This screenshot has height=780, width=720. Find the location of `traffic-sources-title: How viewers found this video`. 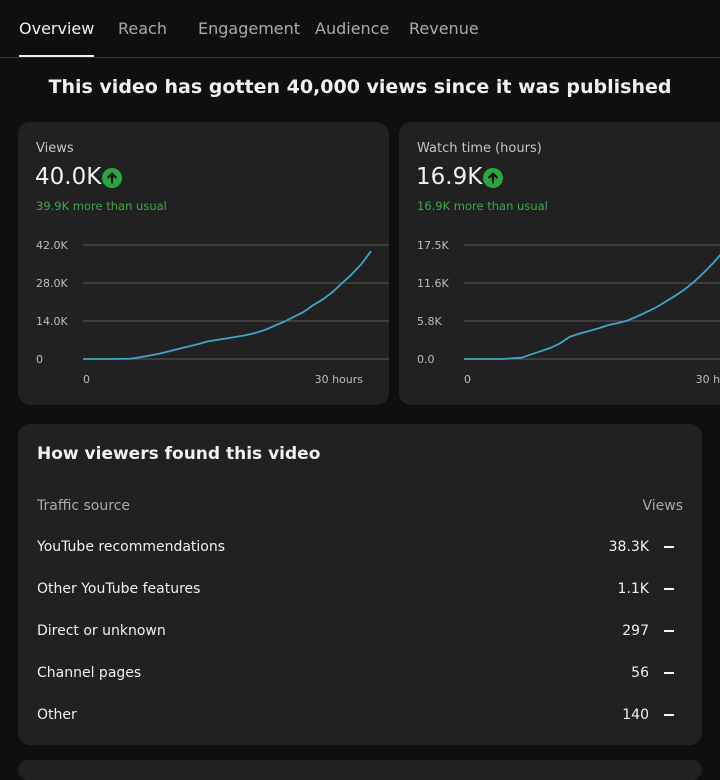

traffic-sources-title: How viewers found this video is located at coordinates (179, 454).